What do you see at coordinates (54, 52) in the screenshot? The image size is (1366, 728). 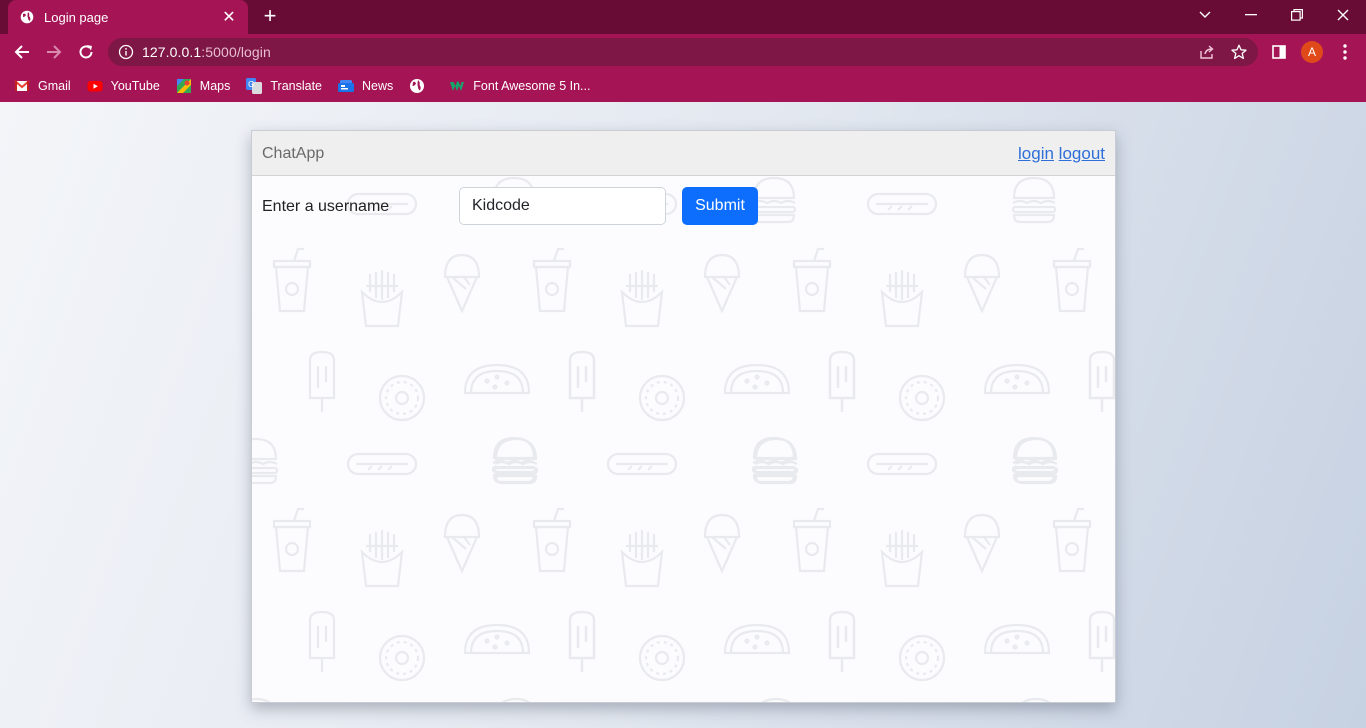 I see `forward-icon` at bounding box center [54, 52].